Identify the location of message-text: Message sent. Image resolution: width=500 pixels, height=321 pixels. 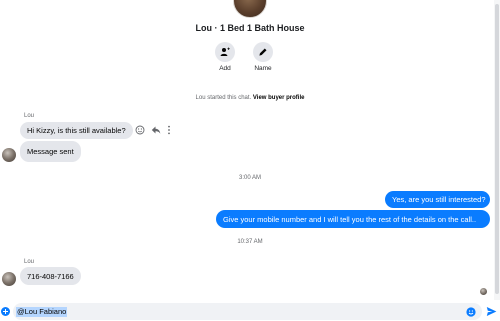
(50, 151).